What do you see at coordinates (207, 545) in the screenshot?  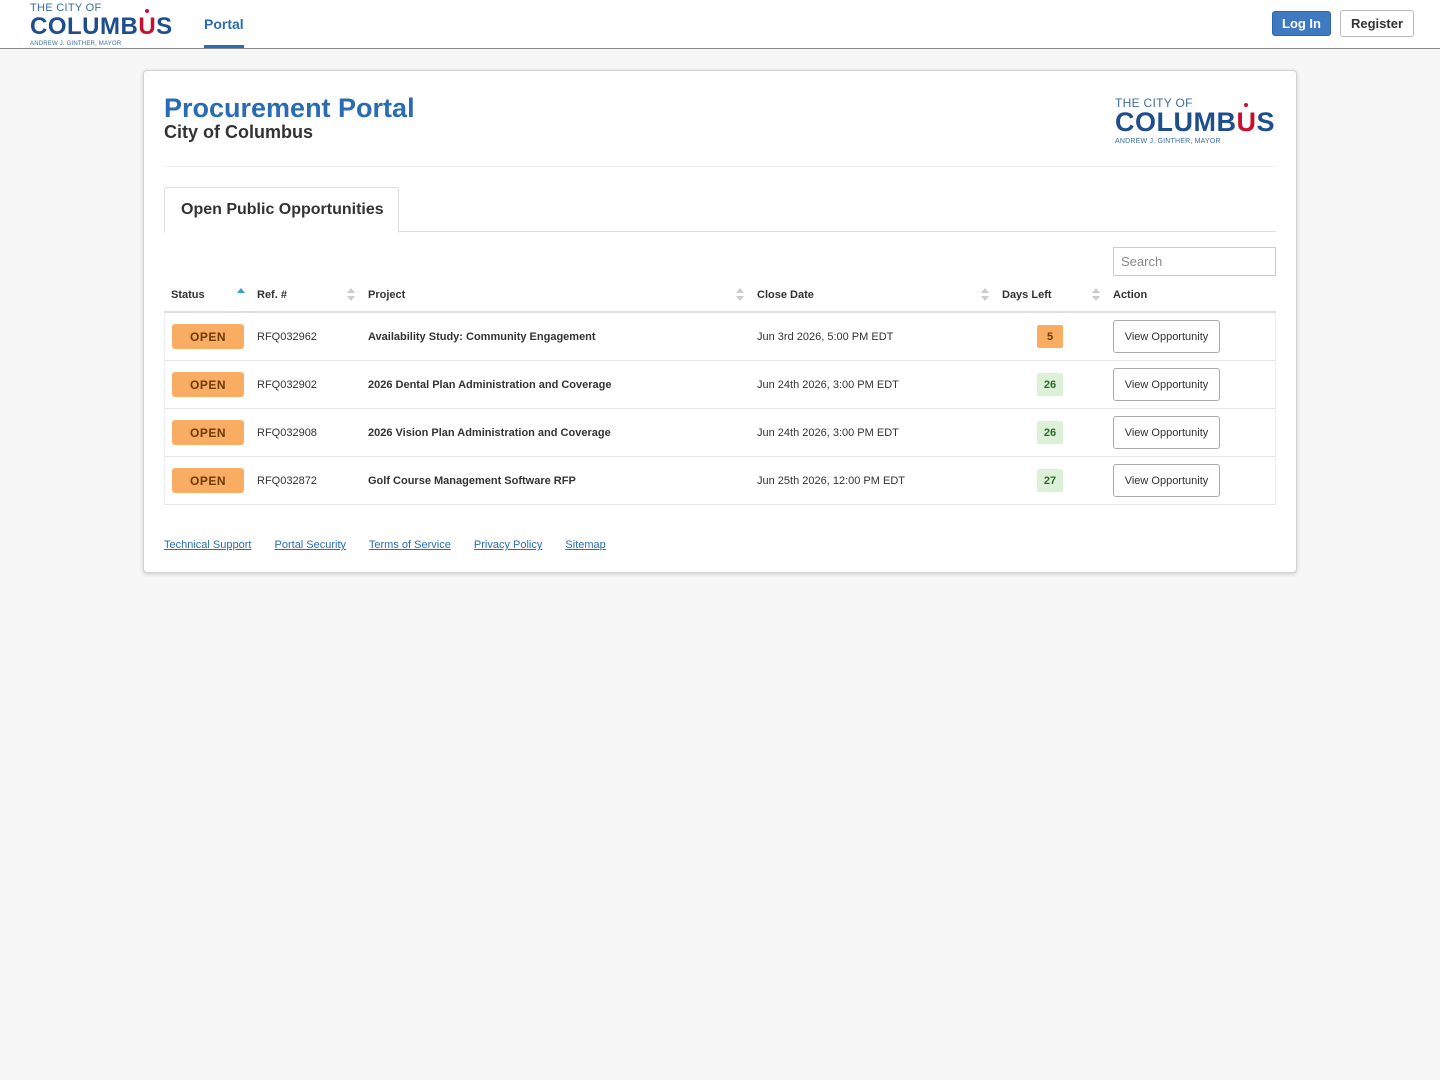 I see `footer-link-technical-support: Technical Support` at bounding box center [207, 545].